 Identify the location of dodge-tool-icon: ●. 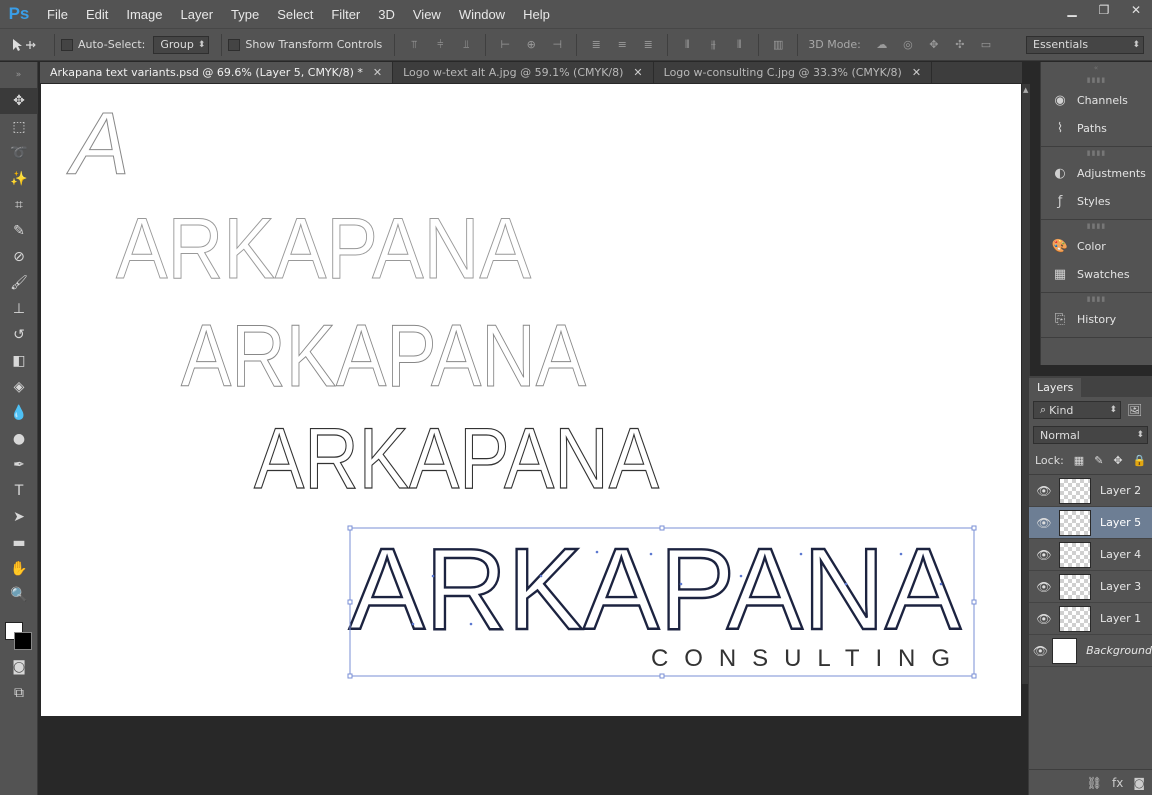
(19, 439).